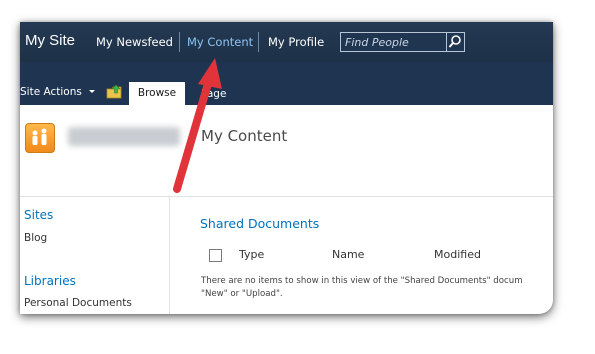 Image resolution: width=595 pixels, height=354 pixels. What do you see at coordinates (197, 125) in the screenshot?
I see `annotation-arrow` at bounding box center [197, 125].